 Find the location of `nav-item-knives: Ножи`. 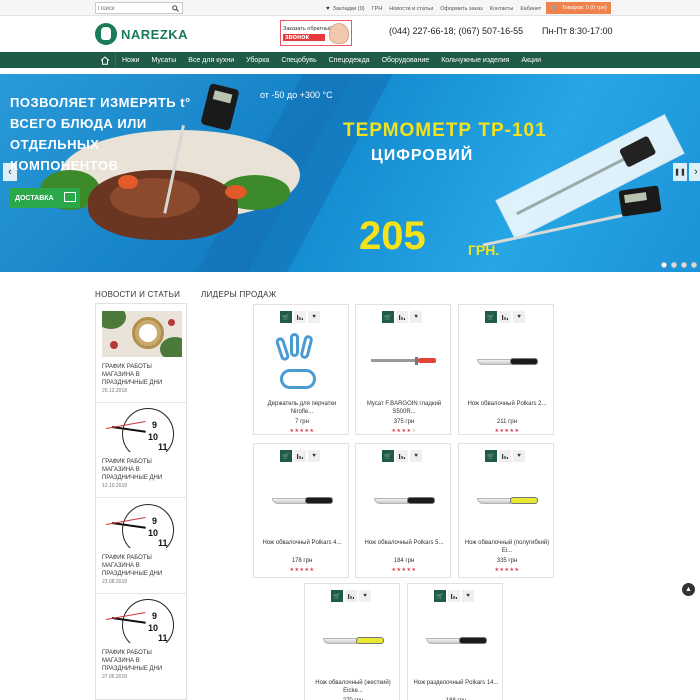

nav-item-knives: Ножи is located at coordinates (130, 60).